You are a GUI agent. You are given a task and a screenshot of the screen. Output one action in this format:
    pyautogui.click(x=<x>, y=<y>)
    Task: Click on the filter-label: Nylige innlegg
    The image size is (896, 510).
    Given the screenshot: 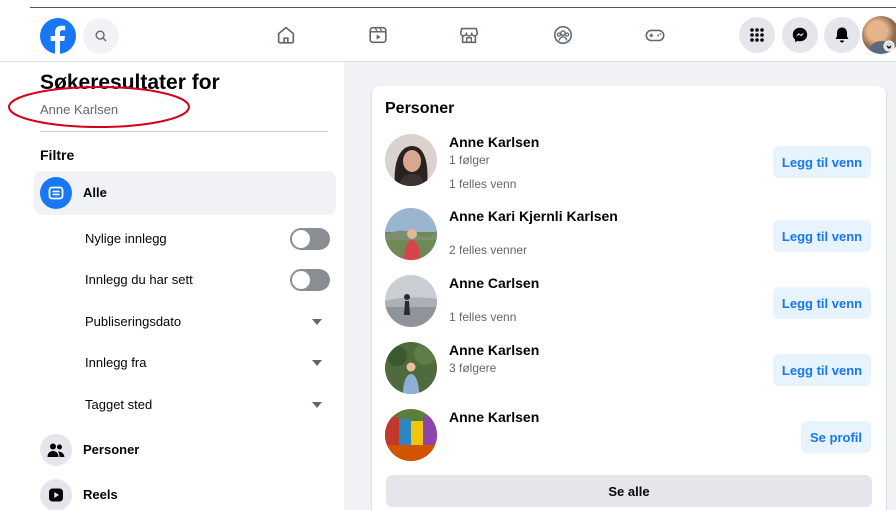 What is the action you would take?
    pyautogui.click(x=126, y=238)
    